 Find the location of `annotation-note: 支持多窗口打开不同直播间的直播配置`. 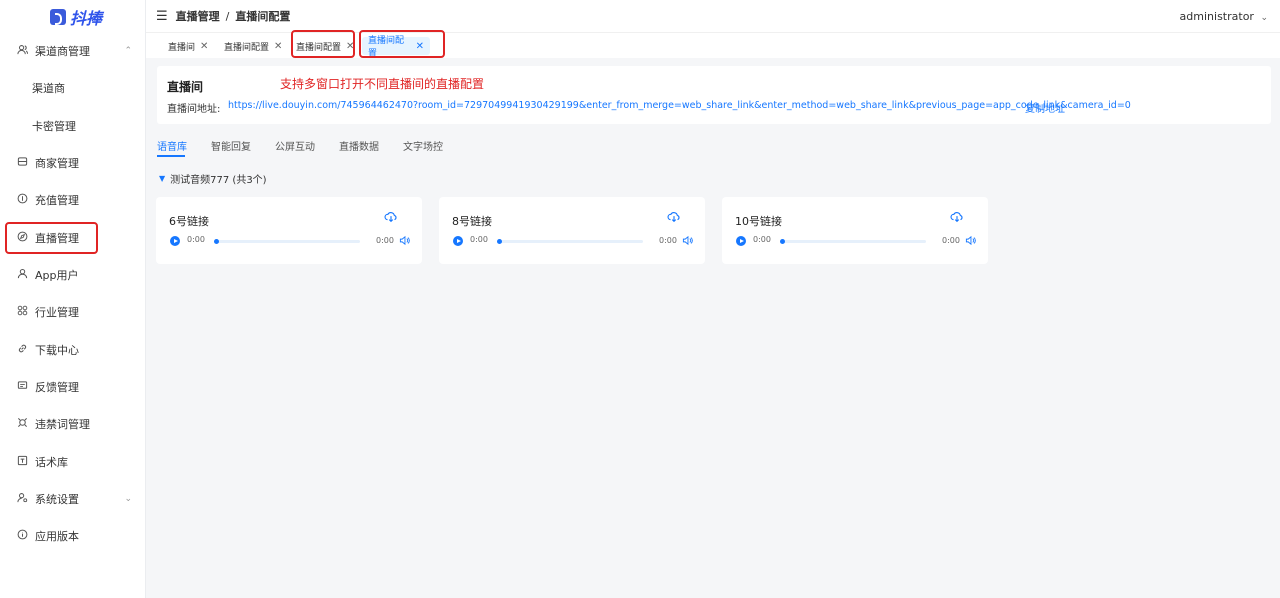

annotation-note: 支持多窗口打开不同直播间的直播配置 is located at coordinates (382, 84).